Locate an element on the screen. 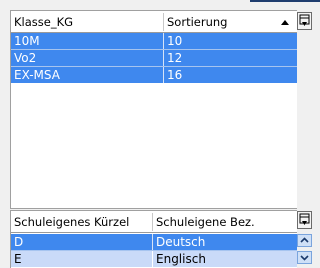 This screenshot has height=268, width=320. cell-kuerzel: E is located at coordinates (18, 259).